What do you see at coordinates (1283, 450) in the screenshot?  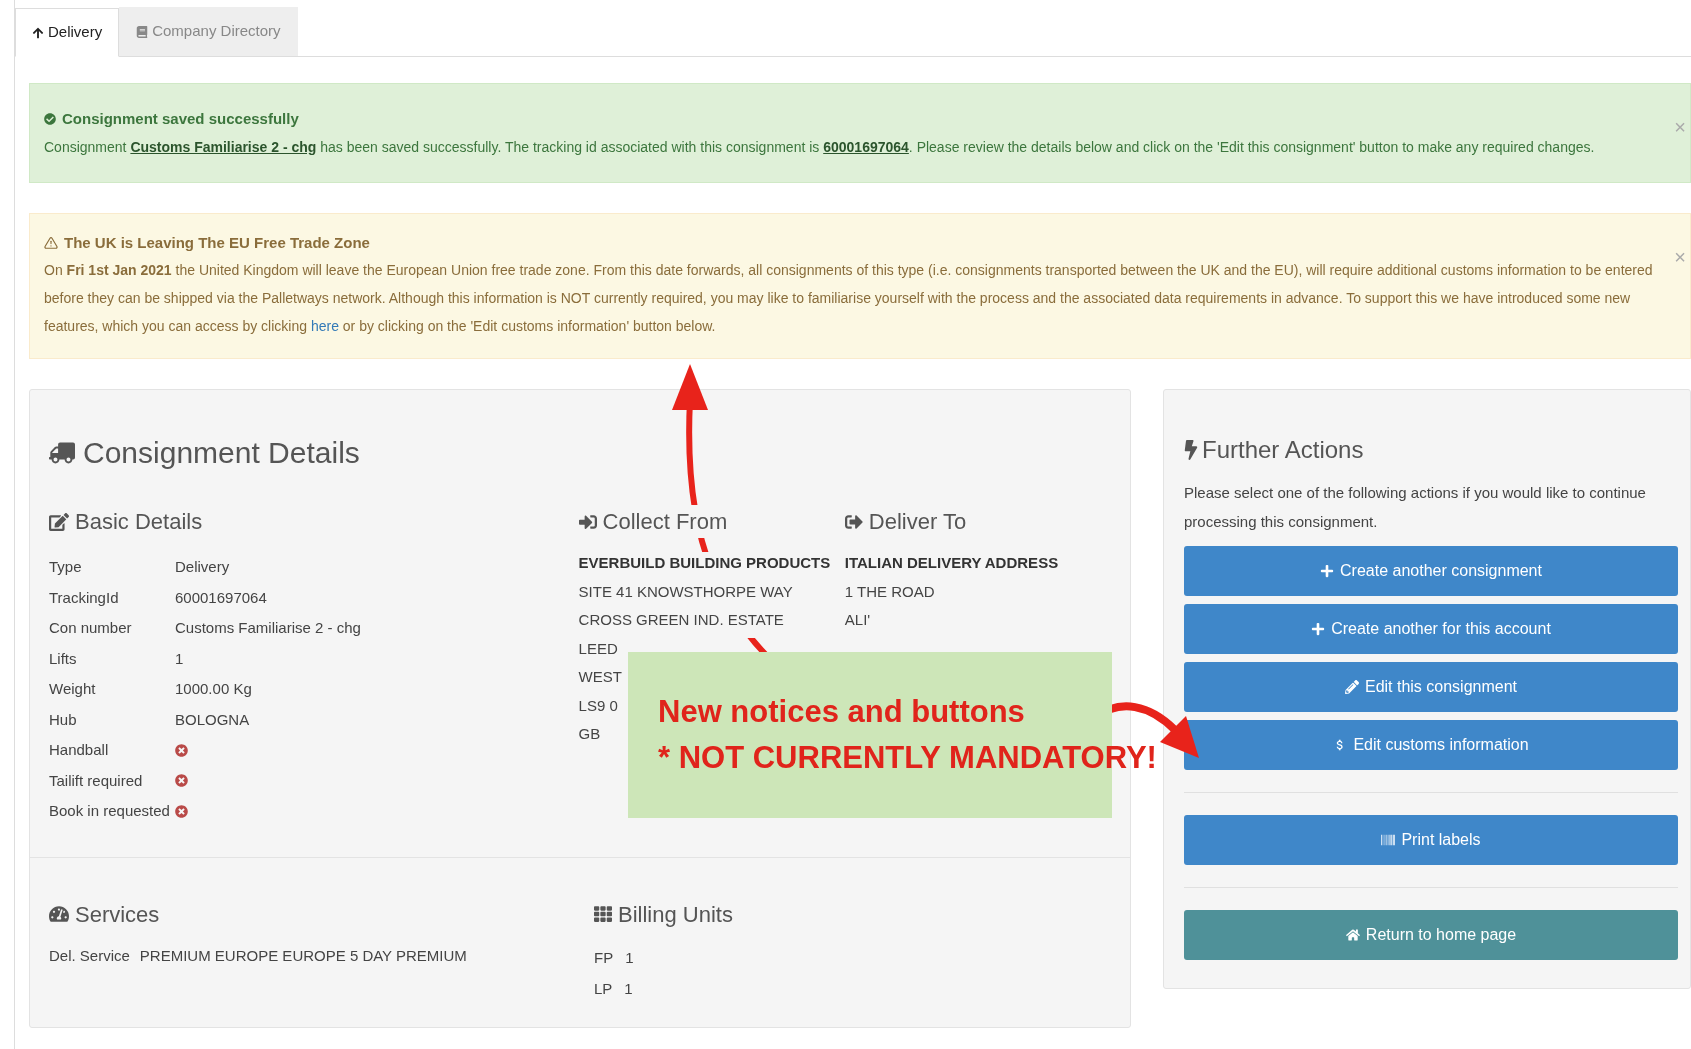 I see `panel-title: Further Actions` at bounding box center [1283, 450].